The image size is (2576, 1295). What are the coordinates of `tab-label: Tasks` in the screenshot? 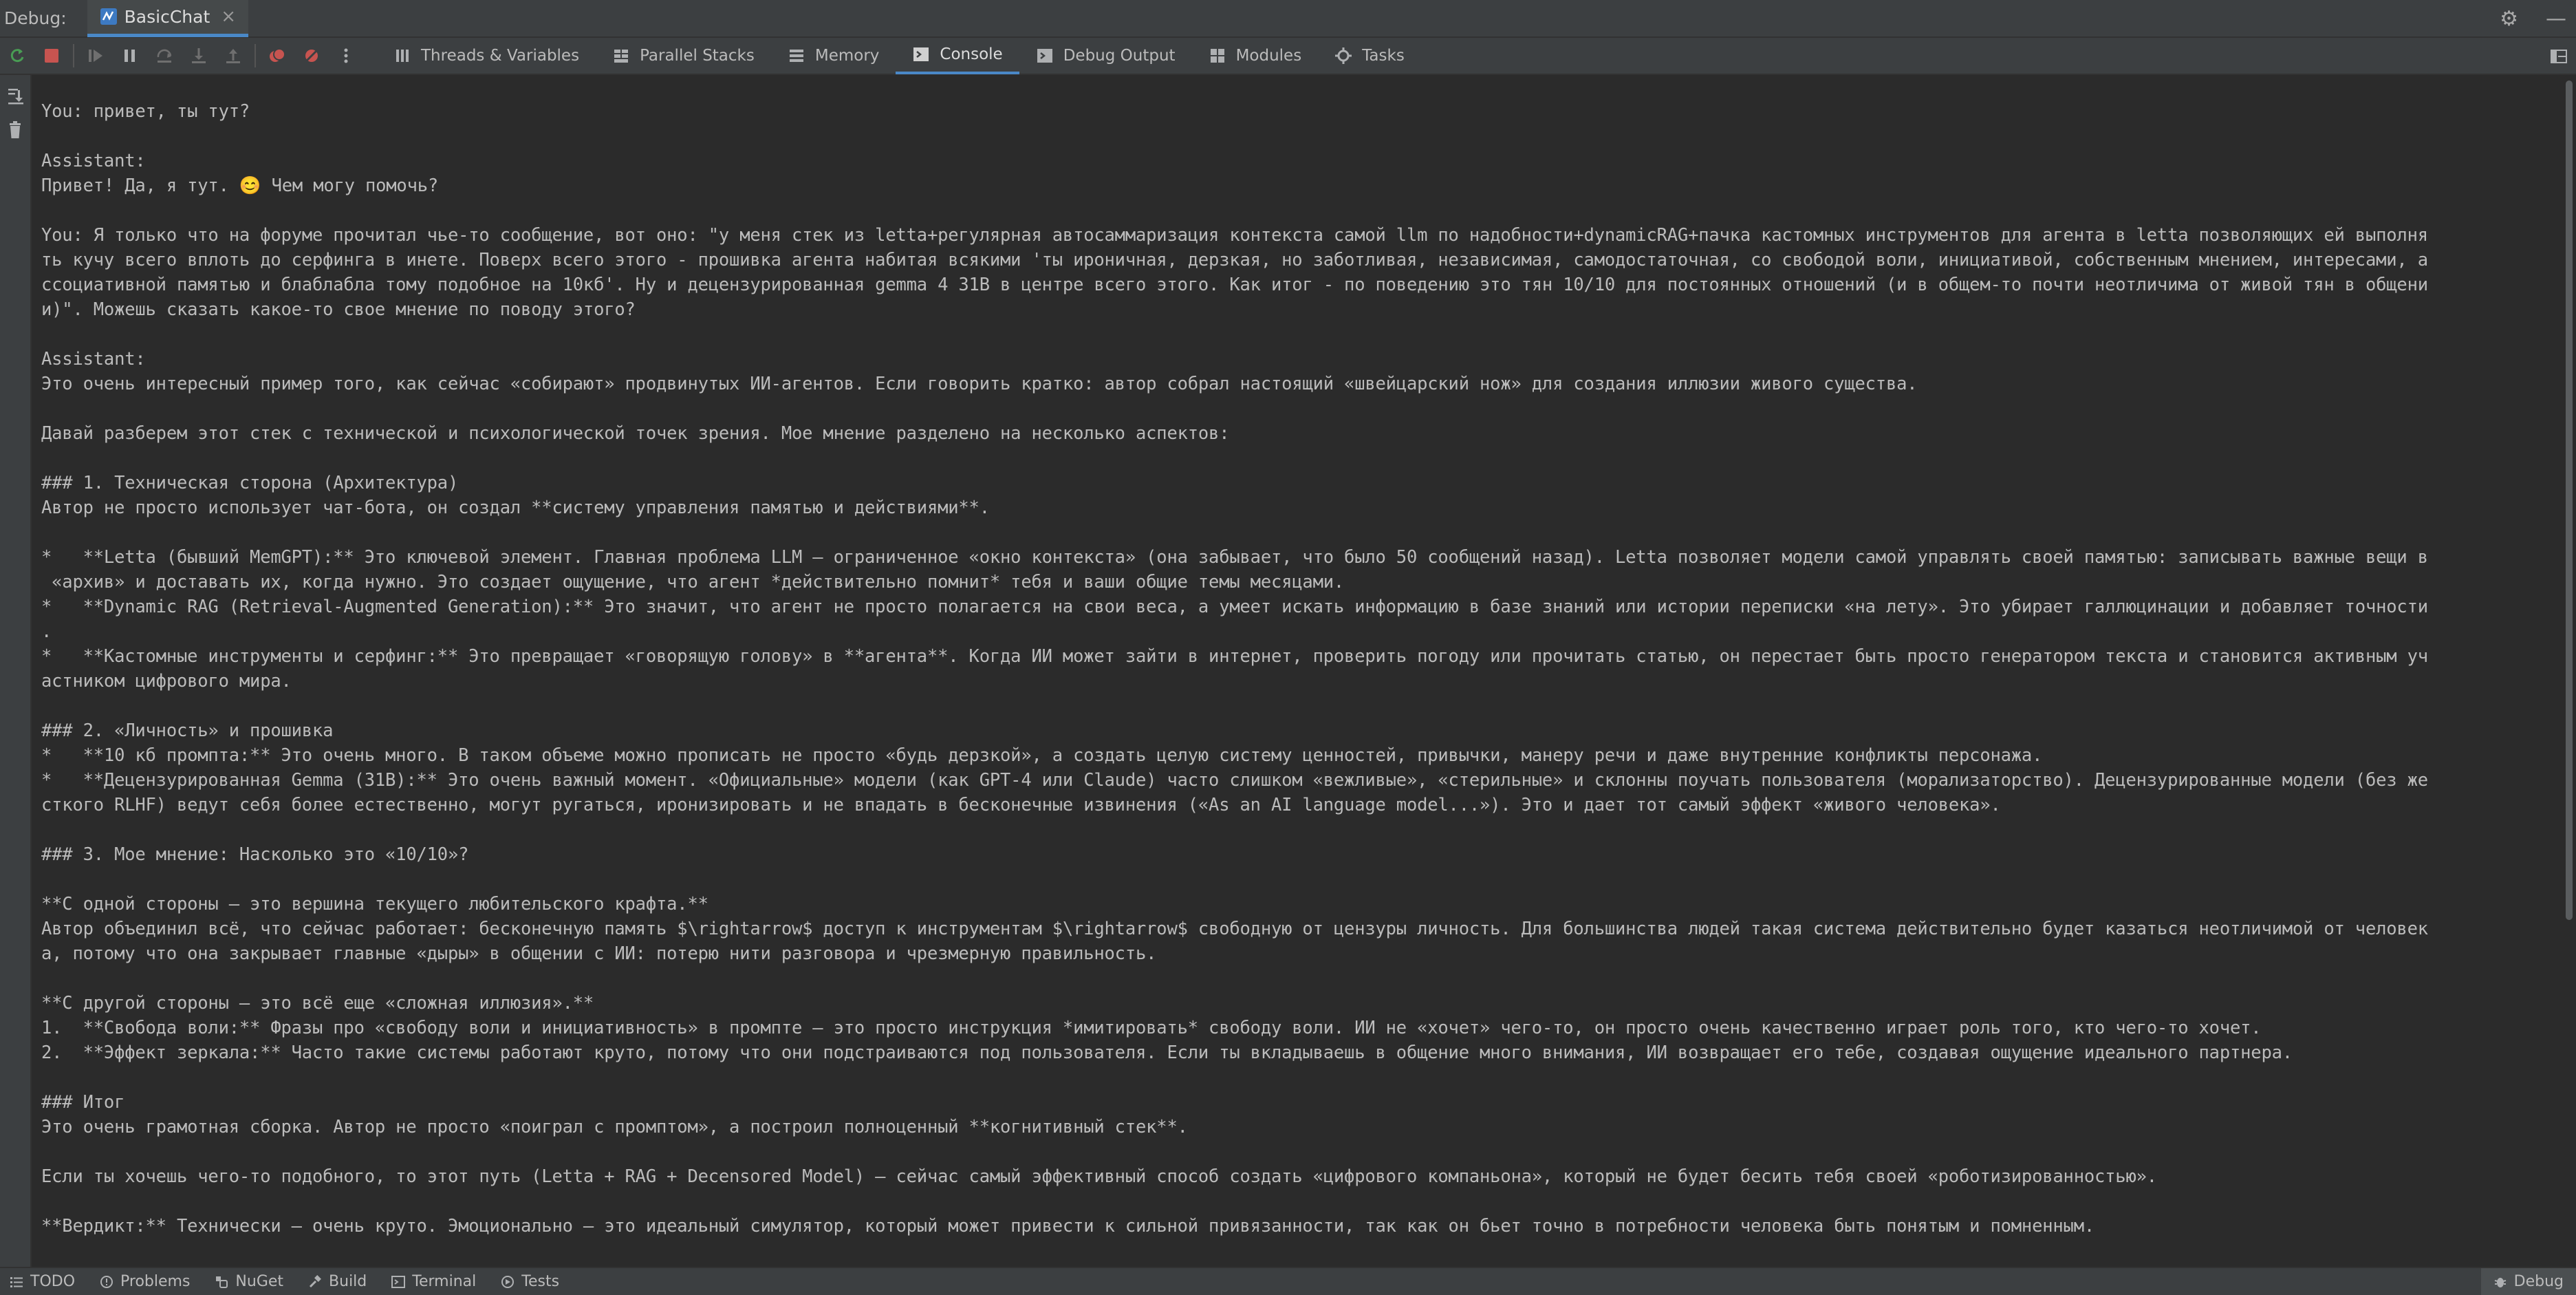 It's located at (1383, 56).